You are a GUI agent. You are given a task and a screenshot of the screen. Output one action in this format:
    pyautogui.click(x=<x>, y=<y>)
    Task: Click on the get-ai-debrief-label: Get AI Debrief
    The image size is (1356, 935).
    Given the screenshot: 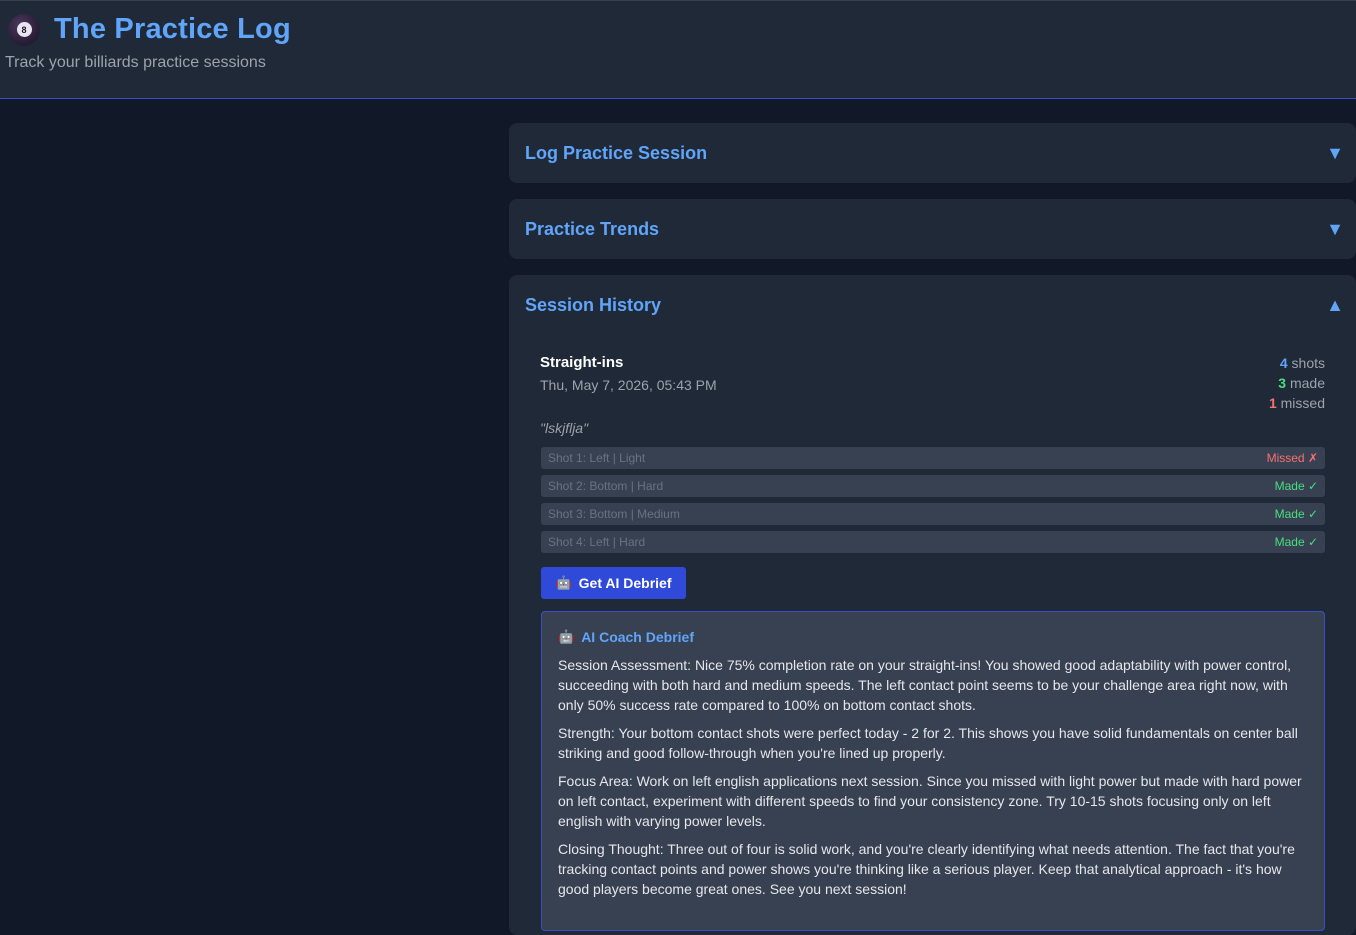 What is the action you would take?
    pyautogui.click(x=625, y=583)
    